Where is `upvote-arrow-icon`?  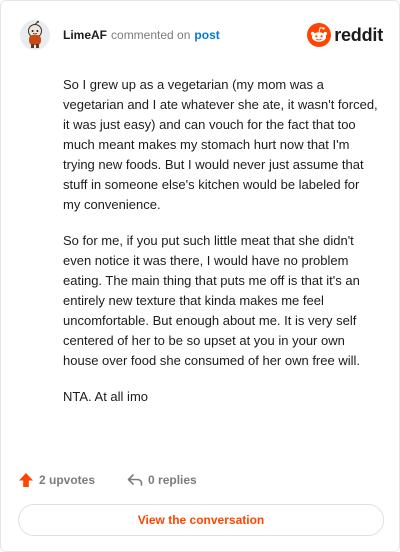
upvote-arrow-icon is located at coordinates (26, 480).